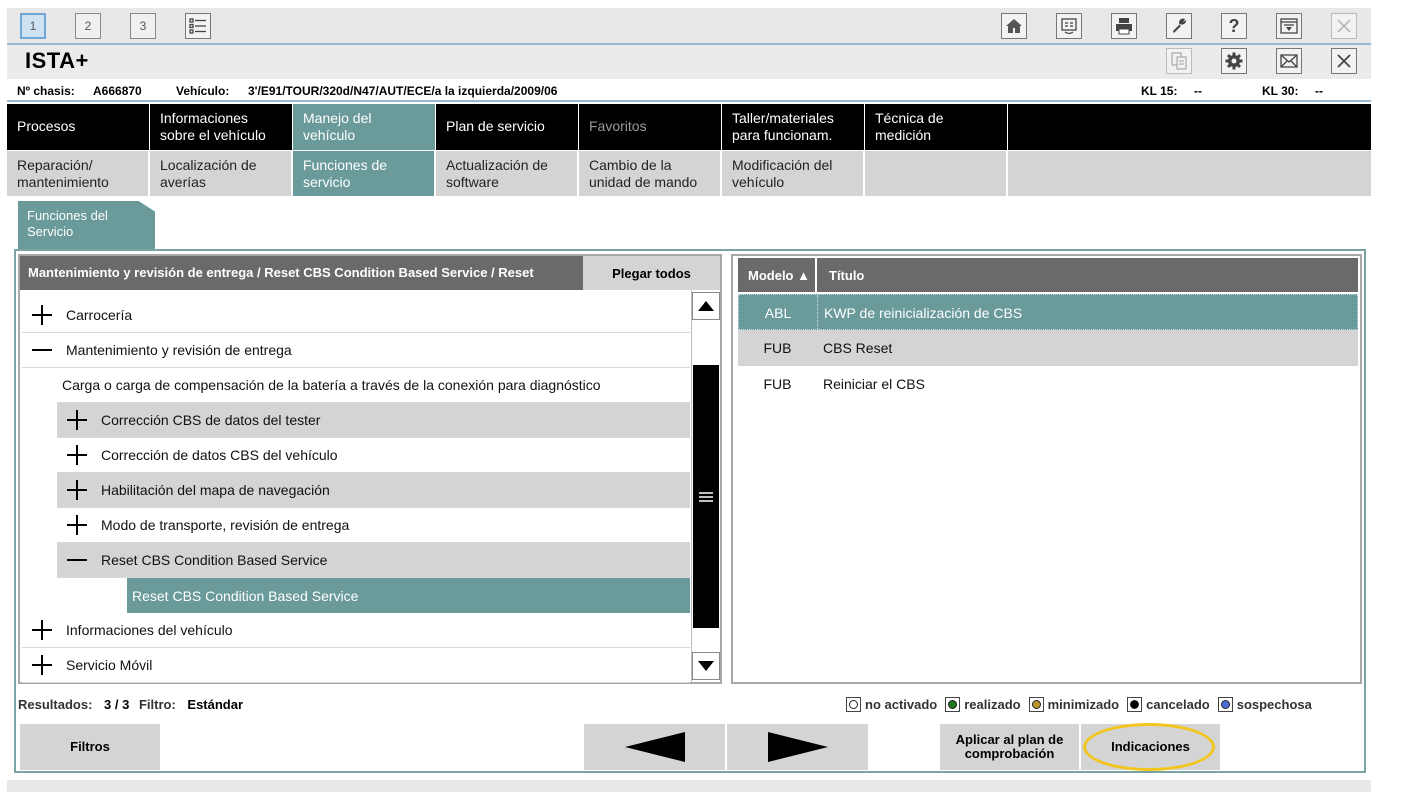 Image resolution: width=1405 pixels, height=792 pixels. Describe the element at coordinates (1014, 26) in the screenshot. I see `home-icon` at that location.